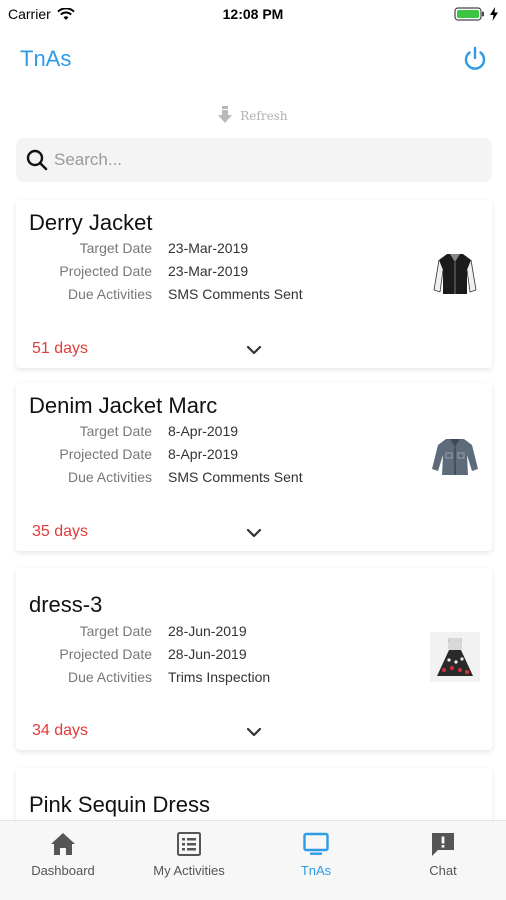 The width and height of the screenshot is (506, 900). What do you see at coordinates (189, 844) in the screenshot?
I see `list-icon` at bounding box center [189, 844].